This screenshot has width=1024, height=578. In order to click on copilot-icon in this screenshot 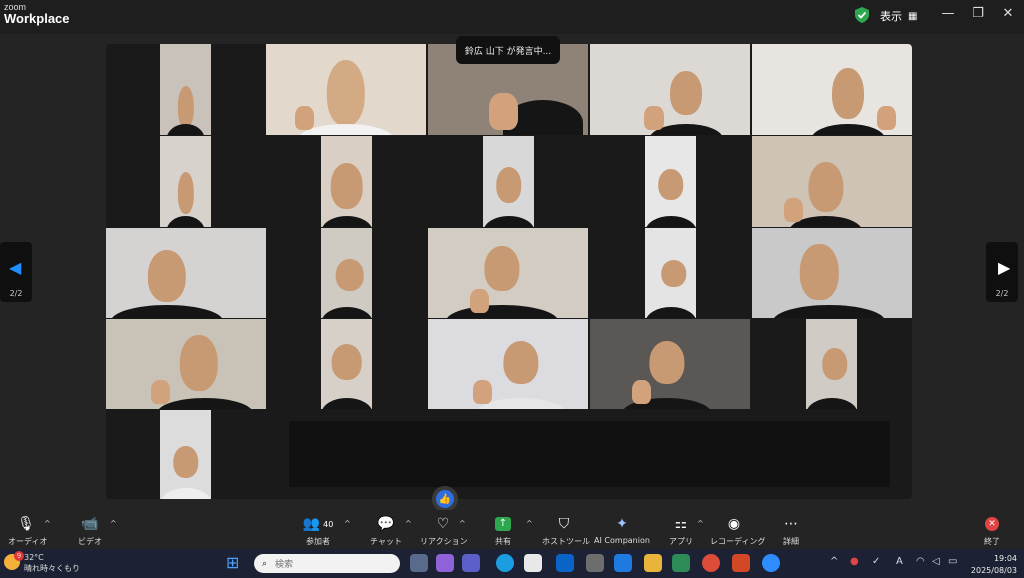, I will do `click(445, 563)`.